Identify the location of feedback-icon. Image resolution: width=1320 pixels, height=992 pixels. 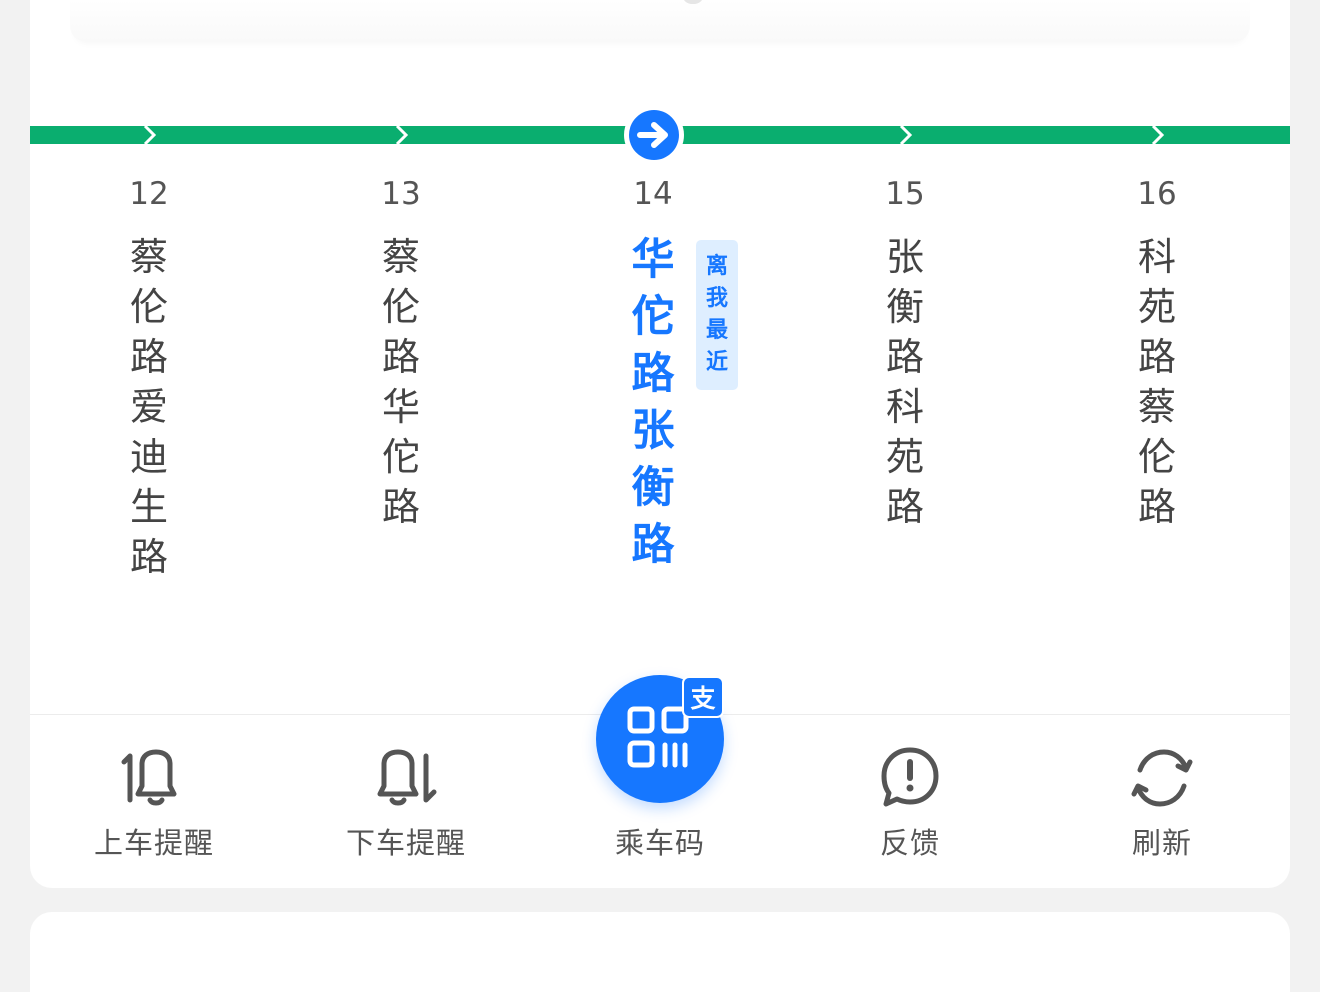
(910, 777).